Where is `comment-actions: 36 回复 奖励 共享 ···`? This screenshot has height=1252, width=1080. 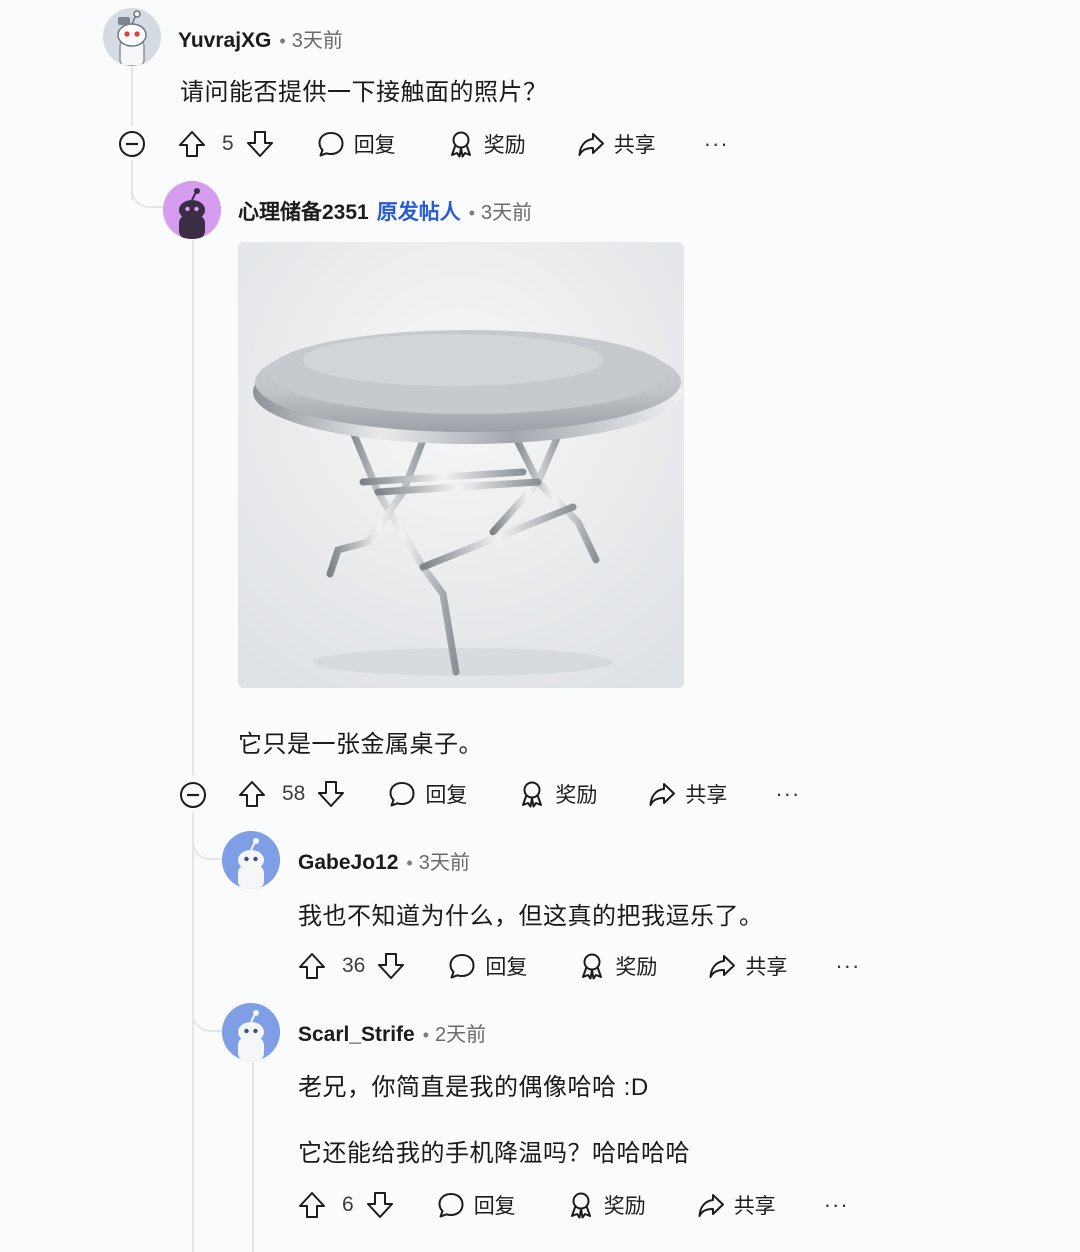 comment-actions: 36 回复 奖励 共享 ··· is located at coordinates (578, 966).